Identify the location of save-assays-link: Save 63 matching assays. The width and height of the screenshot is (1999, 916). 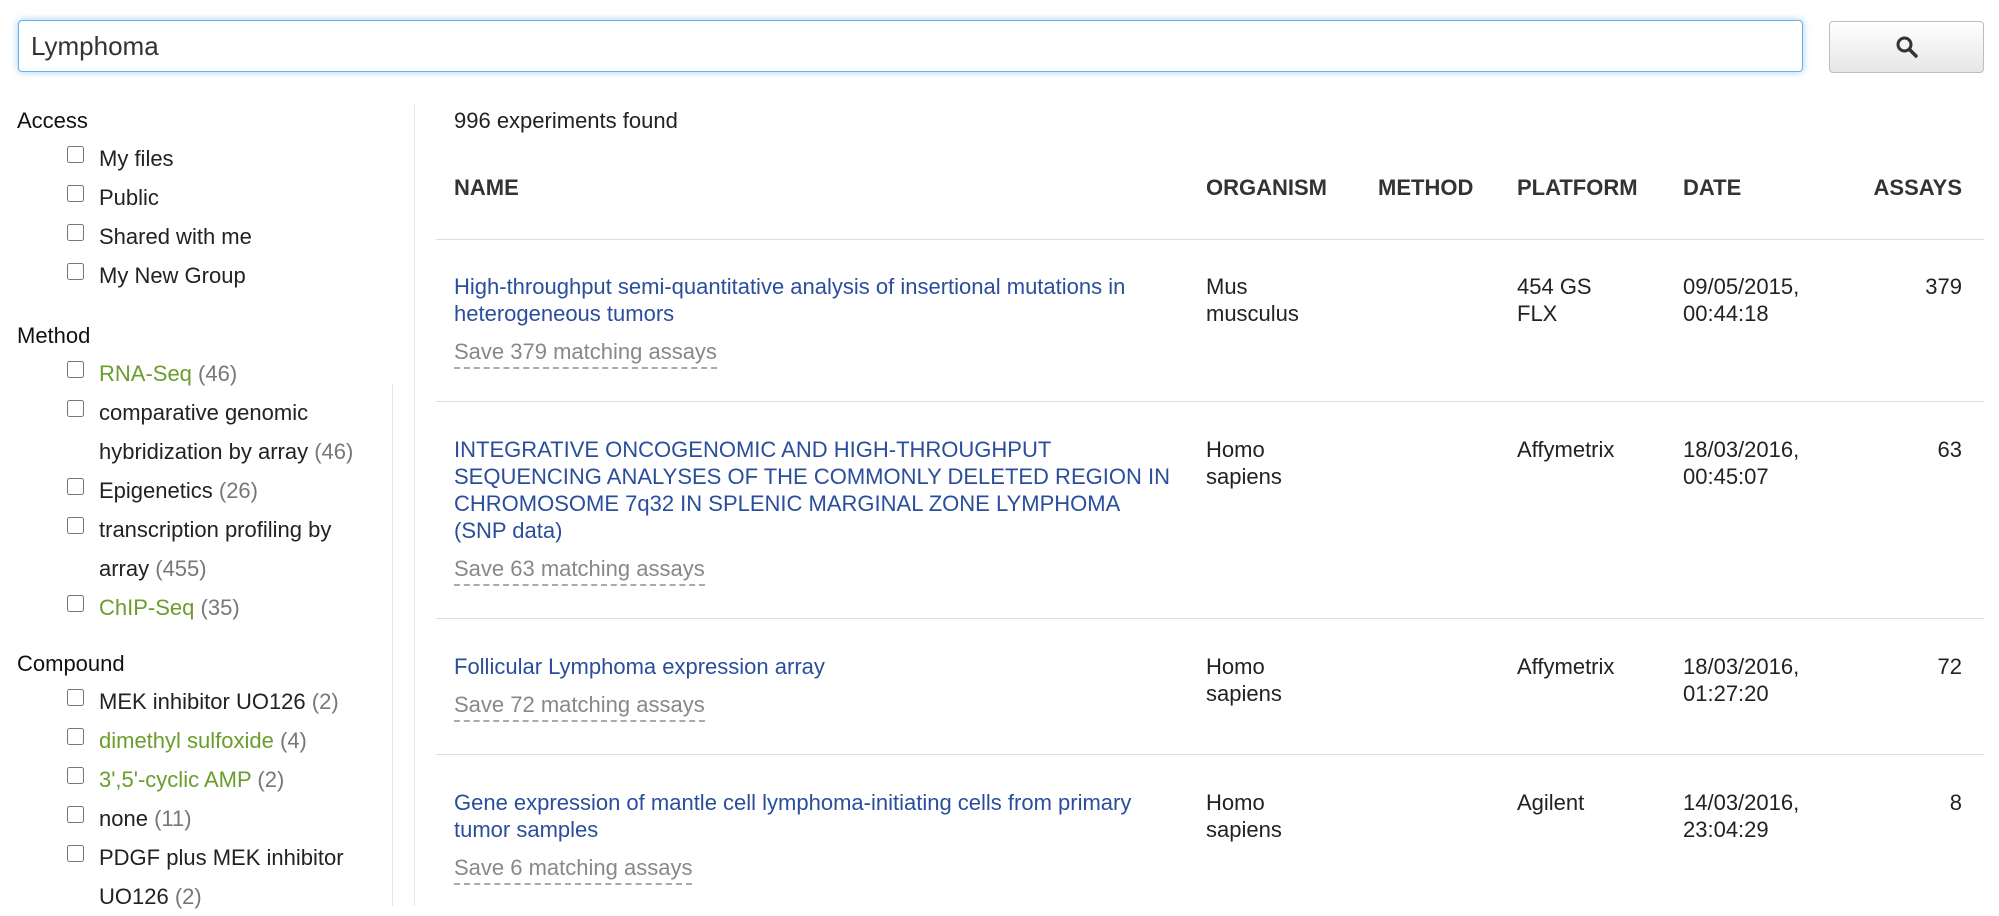
(579, 570).